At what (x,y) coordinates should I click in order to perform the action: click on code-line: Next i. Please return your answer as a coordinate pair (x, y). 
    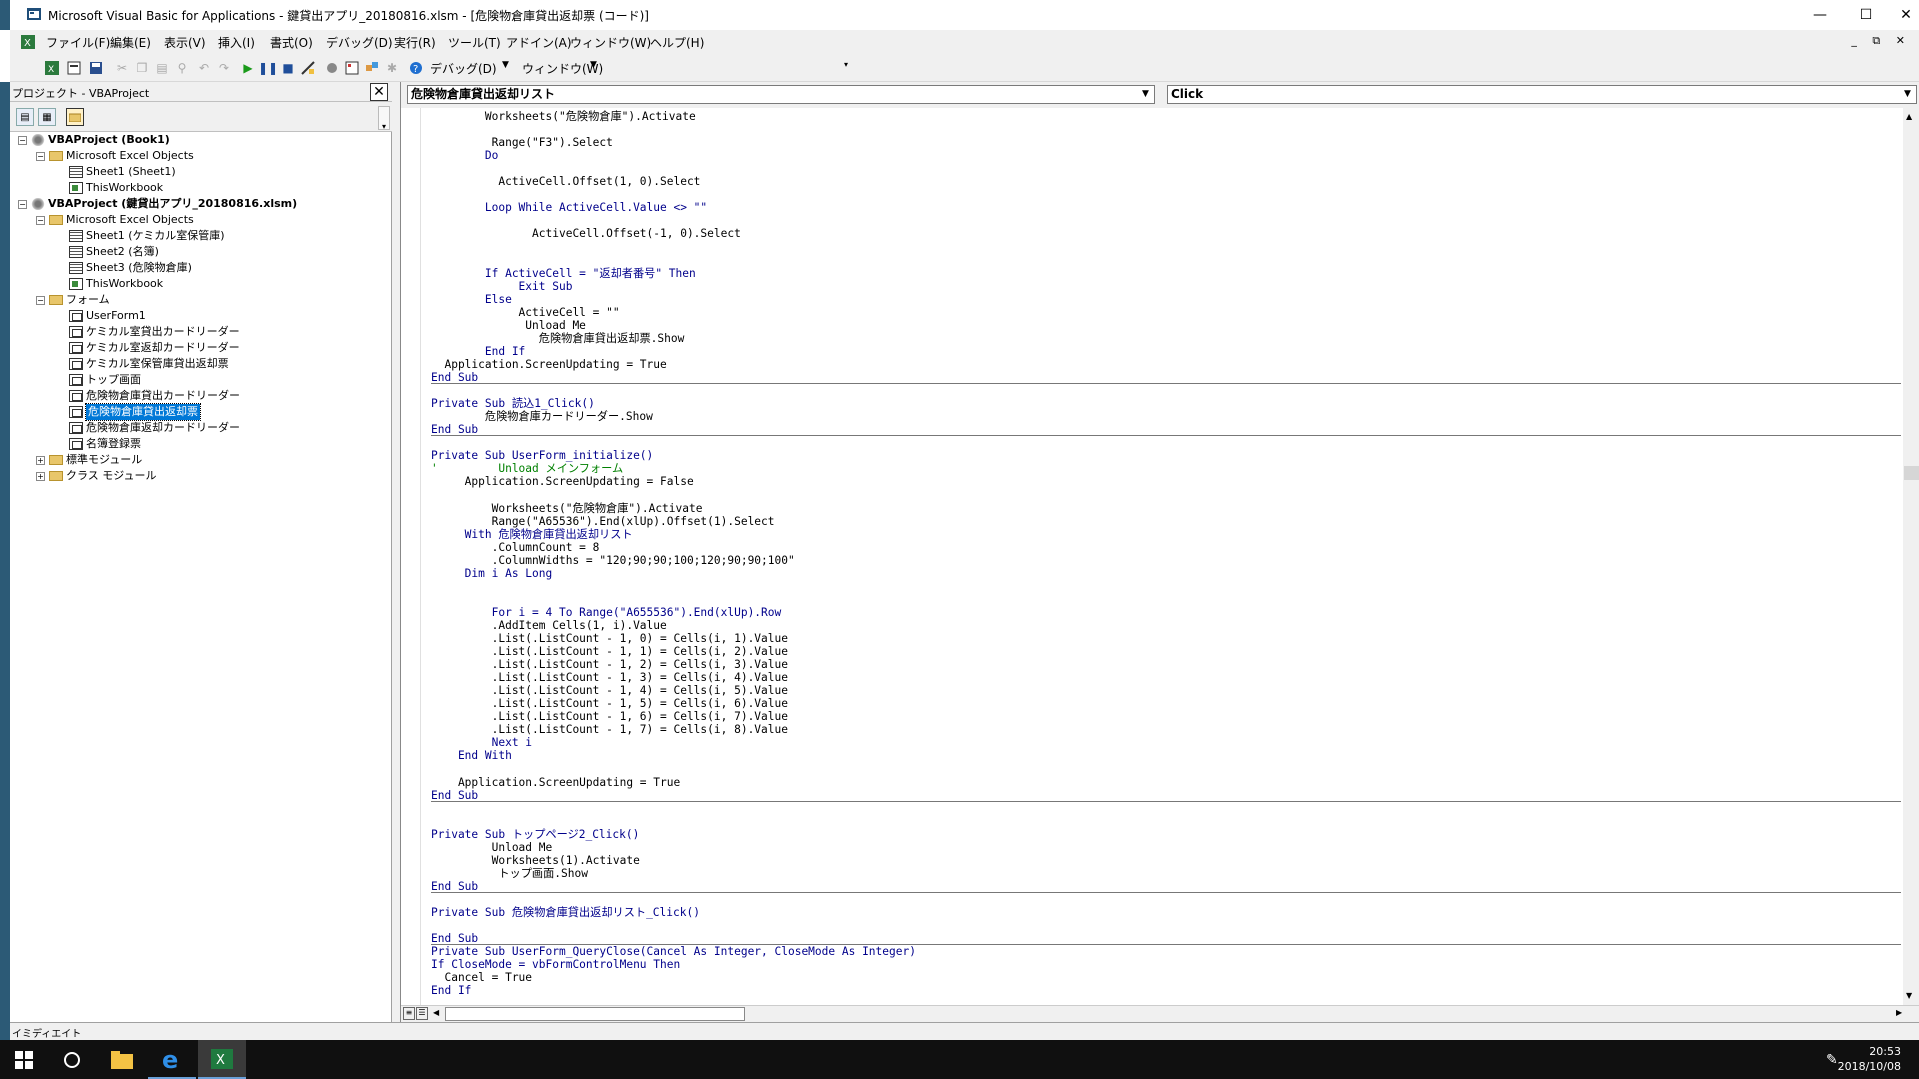
    Looking at the image, I should click on (481, 742).